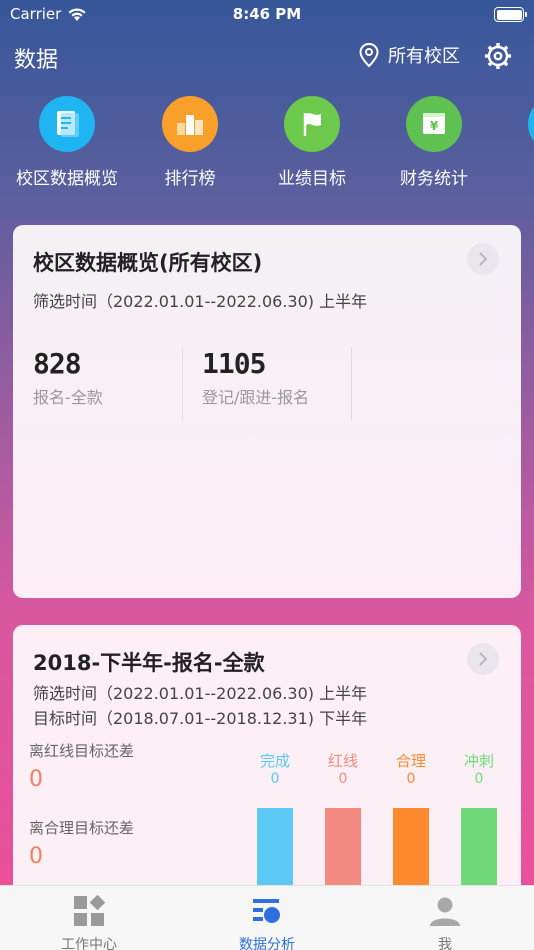  Describe the element at coordinates (478, 761) in the screenshot. I see `bar-name: 冲刺` at that location.